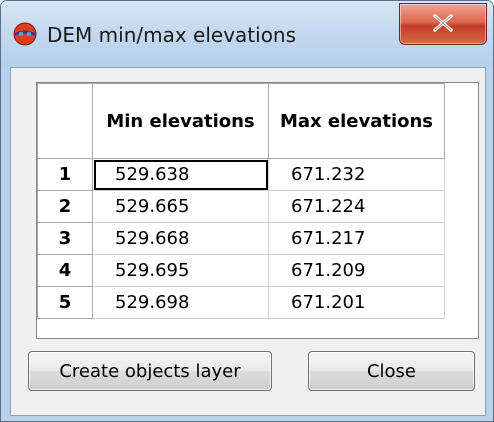 This screenshot has width=494, height=422. I want to click on table-row: 1 529.638 671.232, so click(241, 174).